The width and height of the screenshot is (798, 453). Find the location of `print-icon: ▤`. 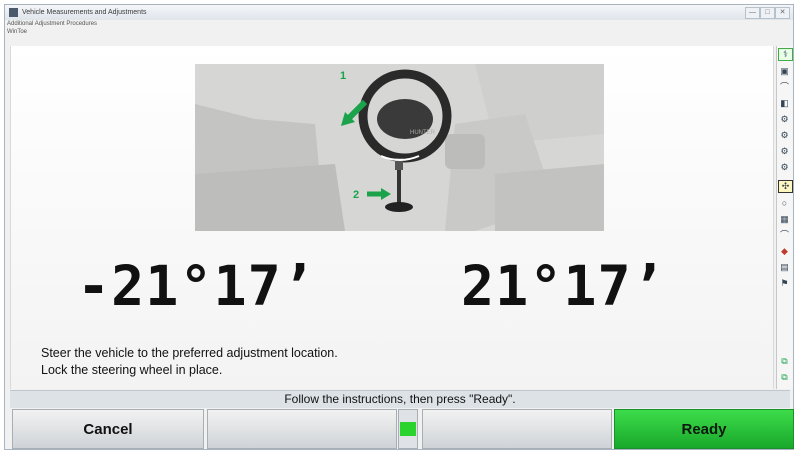

print-icon: ▤ is located at coordinates (784, 267).